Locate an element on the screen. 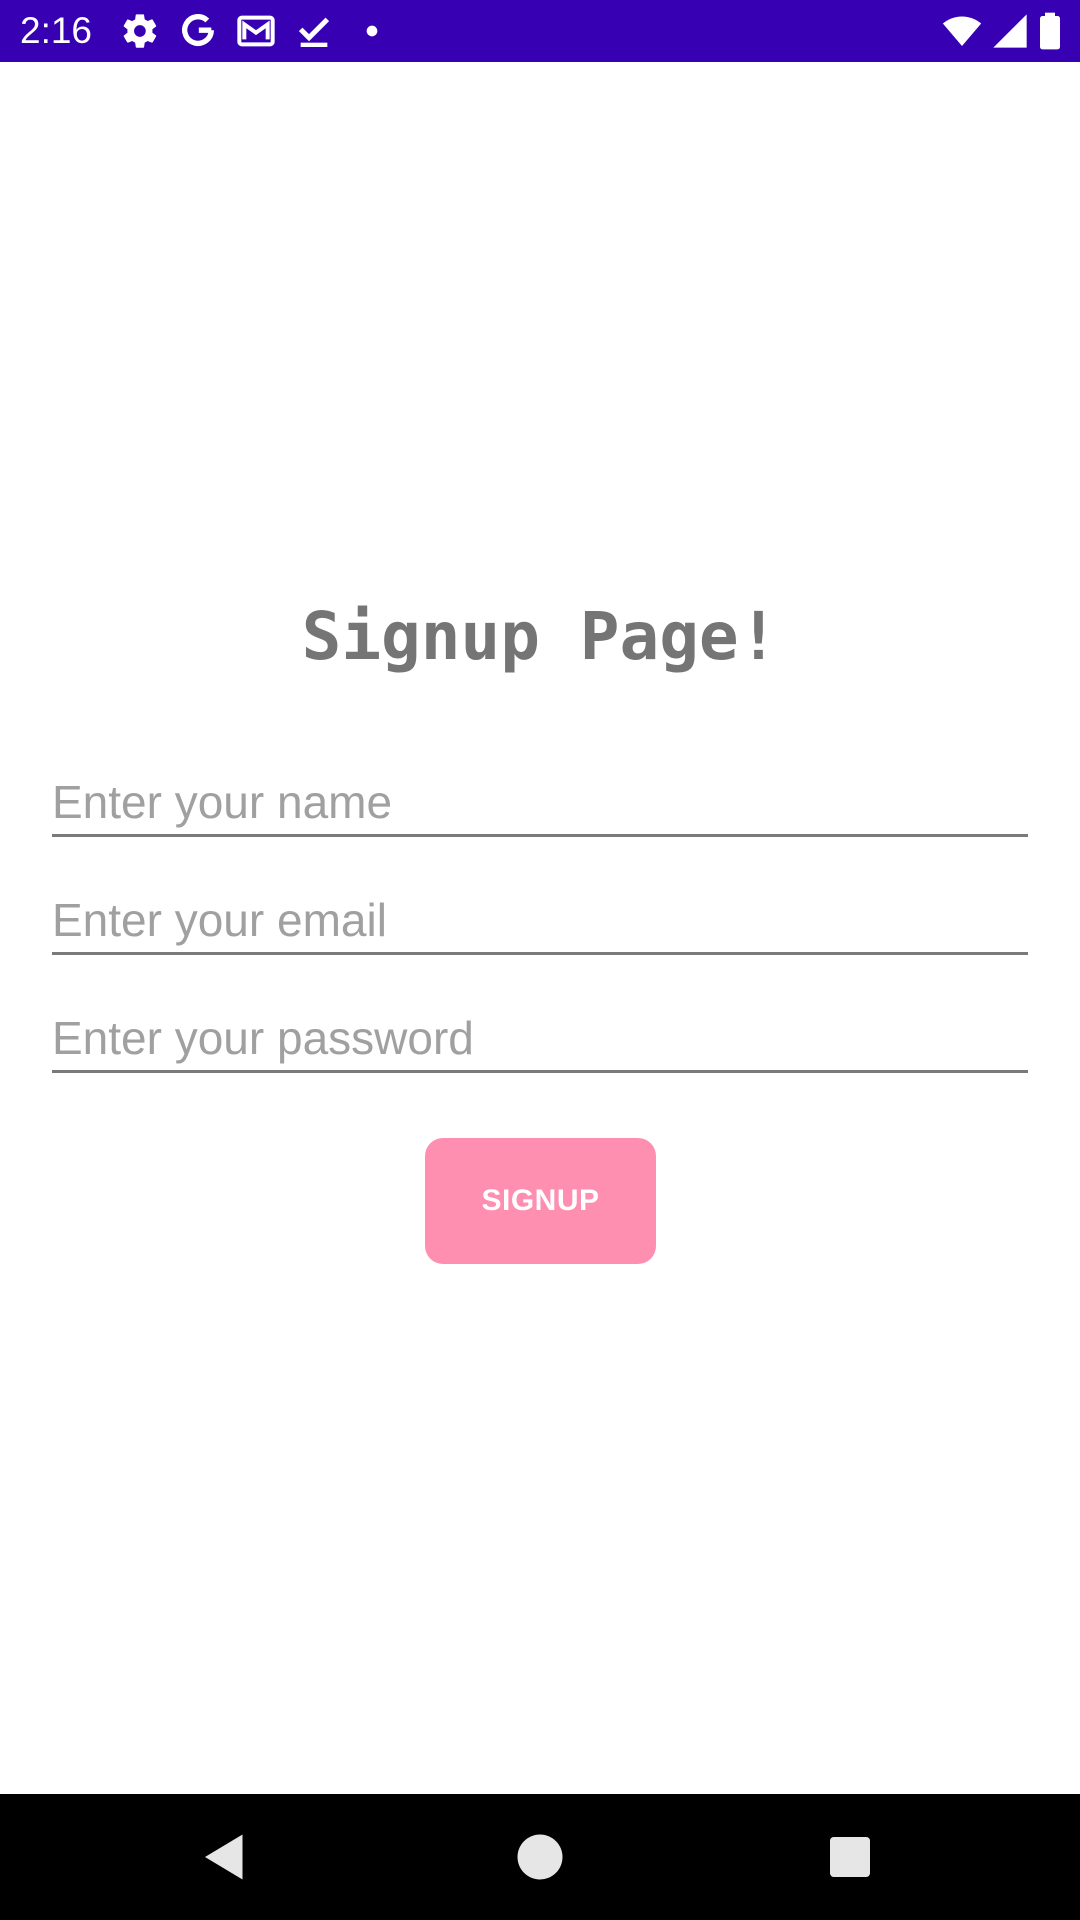 The image size is (1080, 1920). wifi-icon is located at coordinates (962, 31).